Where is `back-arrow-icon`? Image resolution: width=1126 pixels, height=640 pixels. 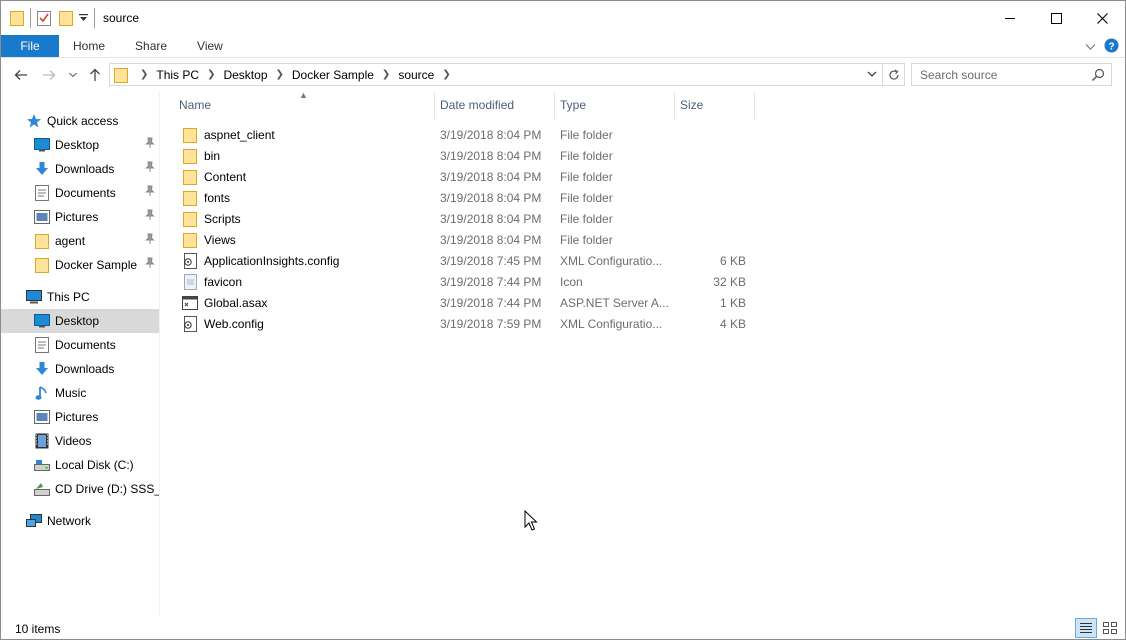 back-arrow-icon is located at coordinates (21, 75).